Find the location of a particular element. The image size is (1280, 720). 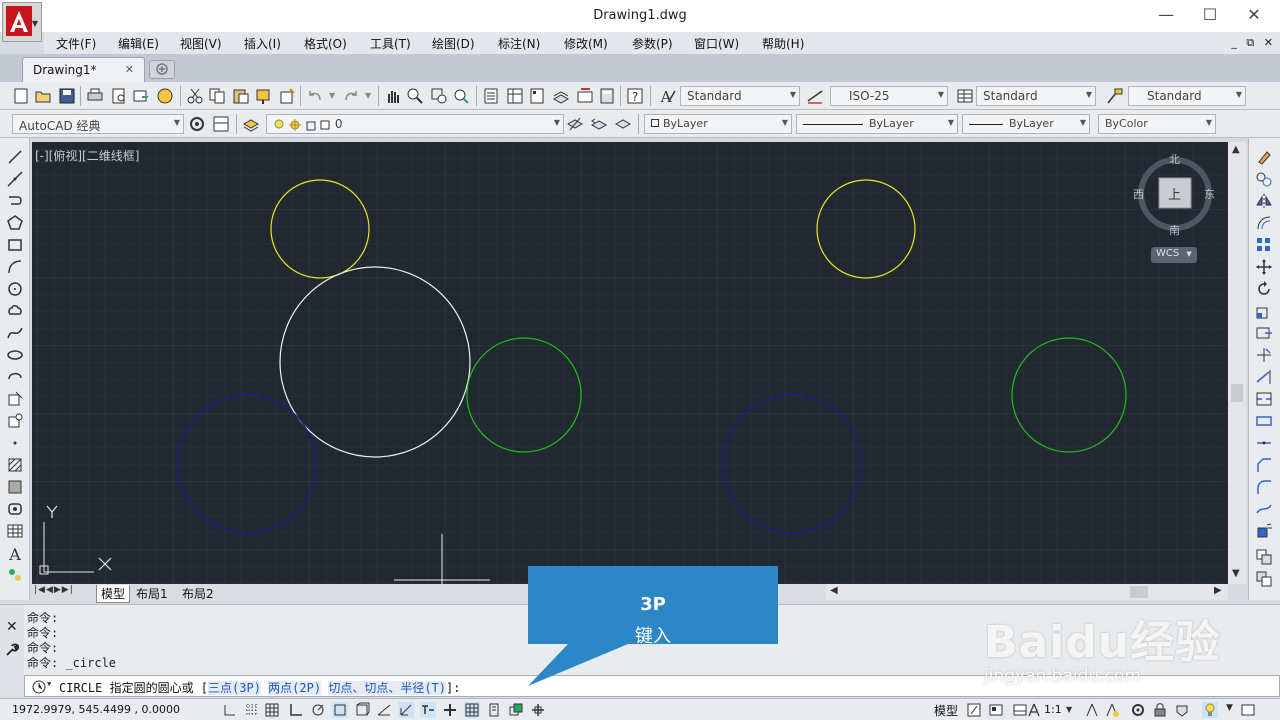

command-window-handle: ✕ is located at coordinates (12, 651).